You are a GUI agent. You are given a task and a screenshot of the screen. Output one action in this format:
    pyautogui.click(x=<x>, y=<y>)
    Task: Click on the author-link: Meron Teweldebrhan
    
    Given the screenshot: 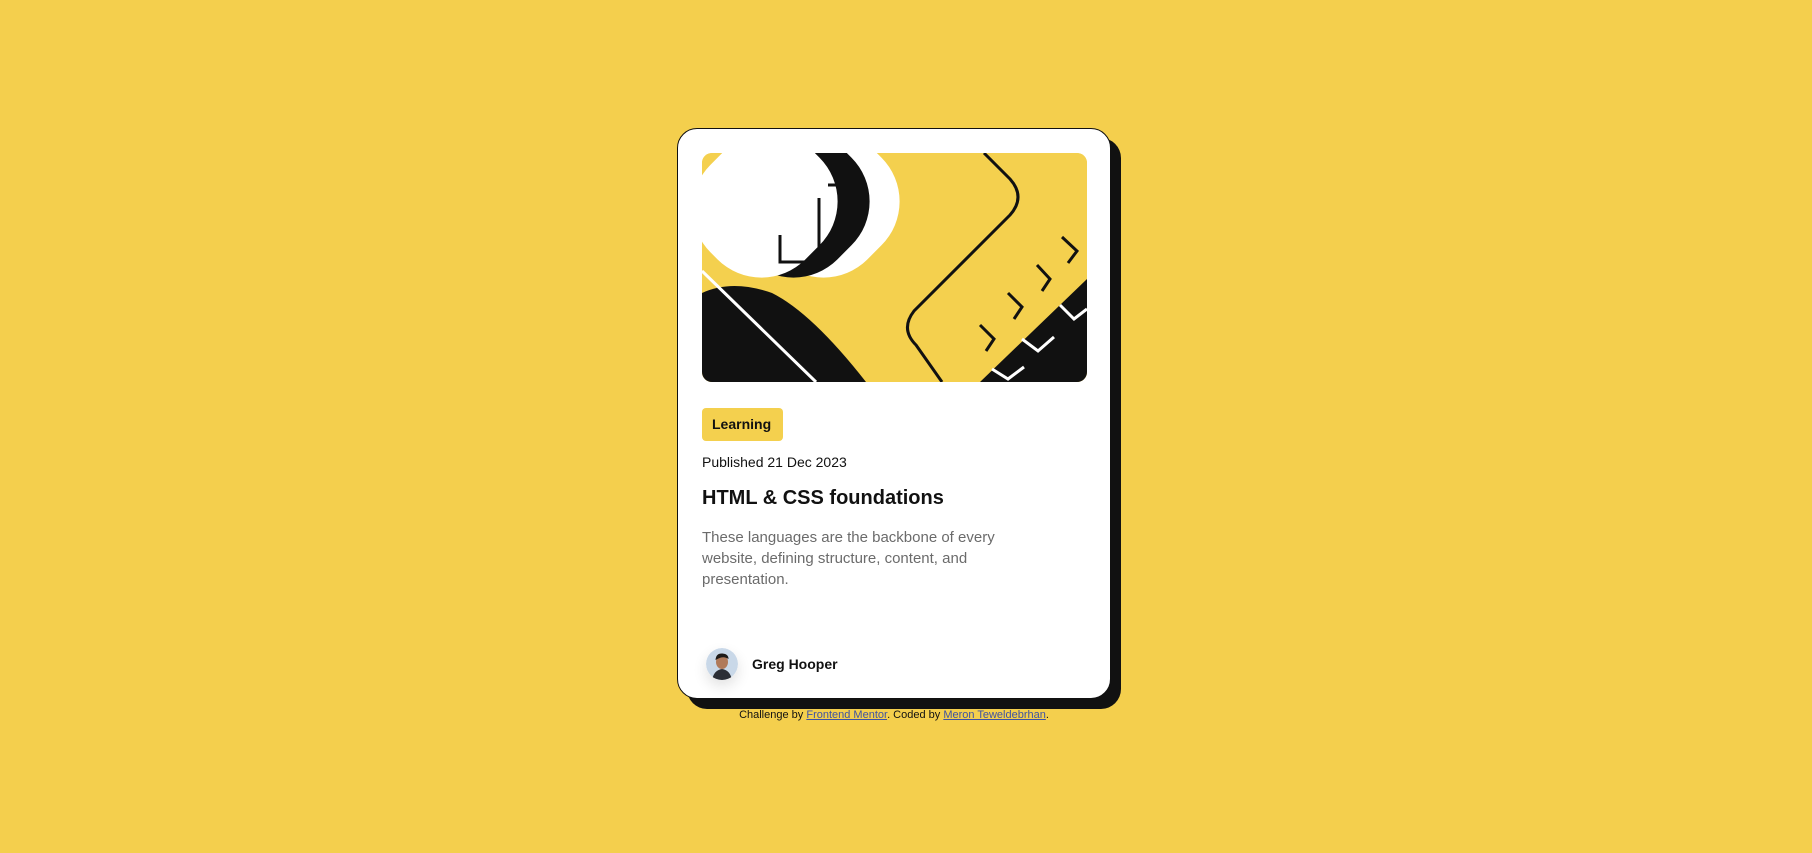 What is the action you would take?
    pyautogui.click(x=994, y=715)
    